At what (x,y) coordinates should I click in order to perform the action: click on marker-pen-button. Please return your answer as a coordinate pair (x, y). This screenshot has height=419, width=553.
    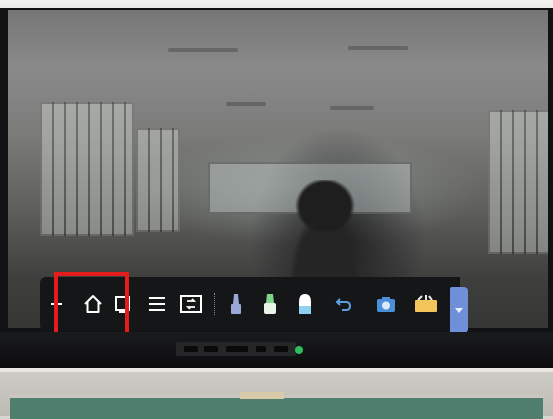
    Looking at the image, I should click on (236, 304).